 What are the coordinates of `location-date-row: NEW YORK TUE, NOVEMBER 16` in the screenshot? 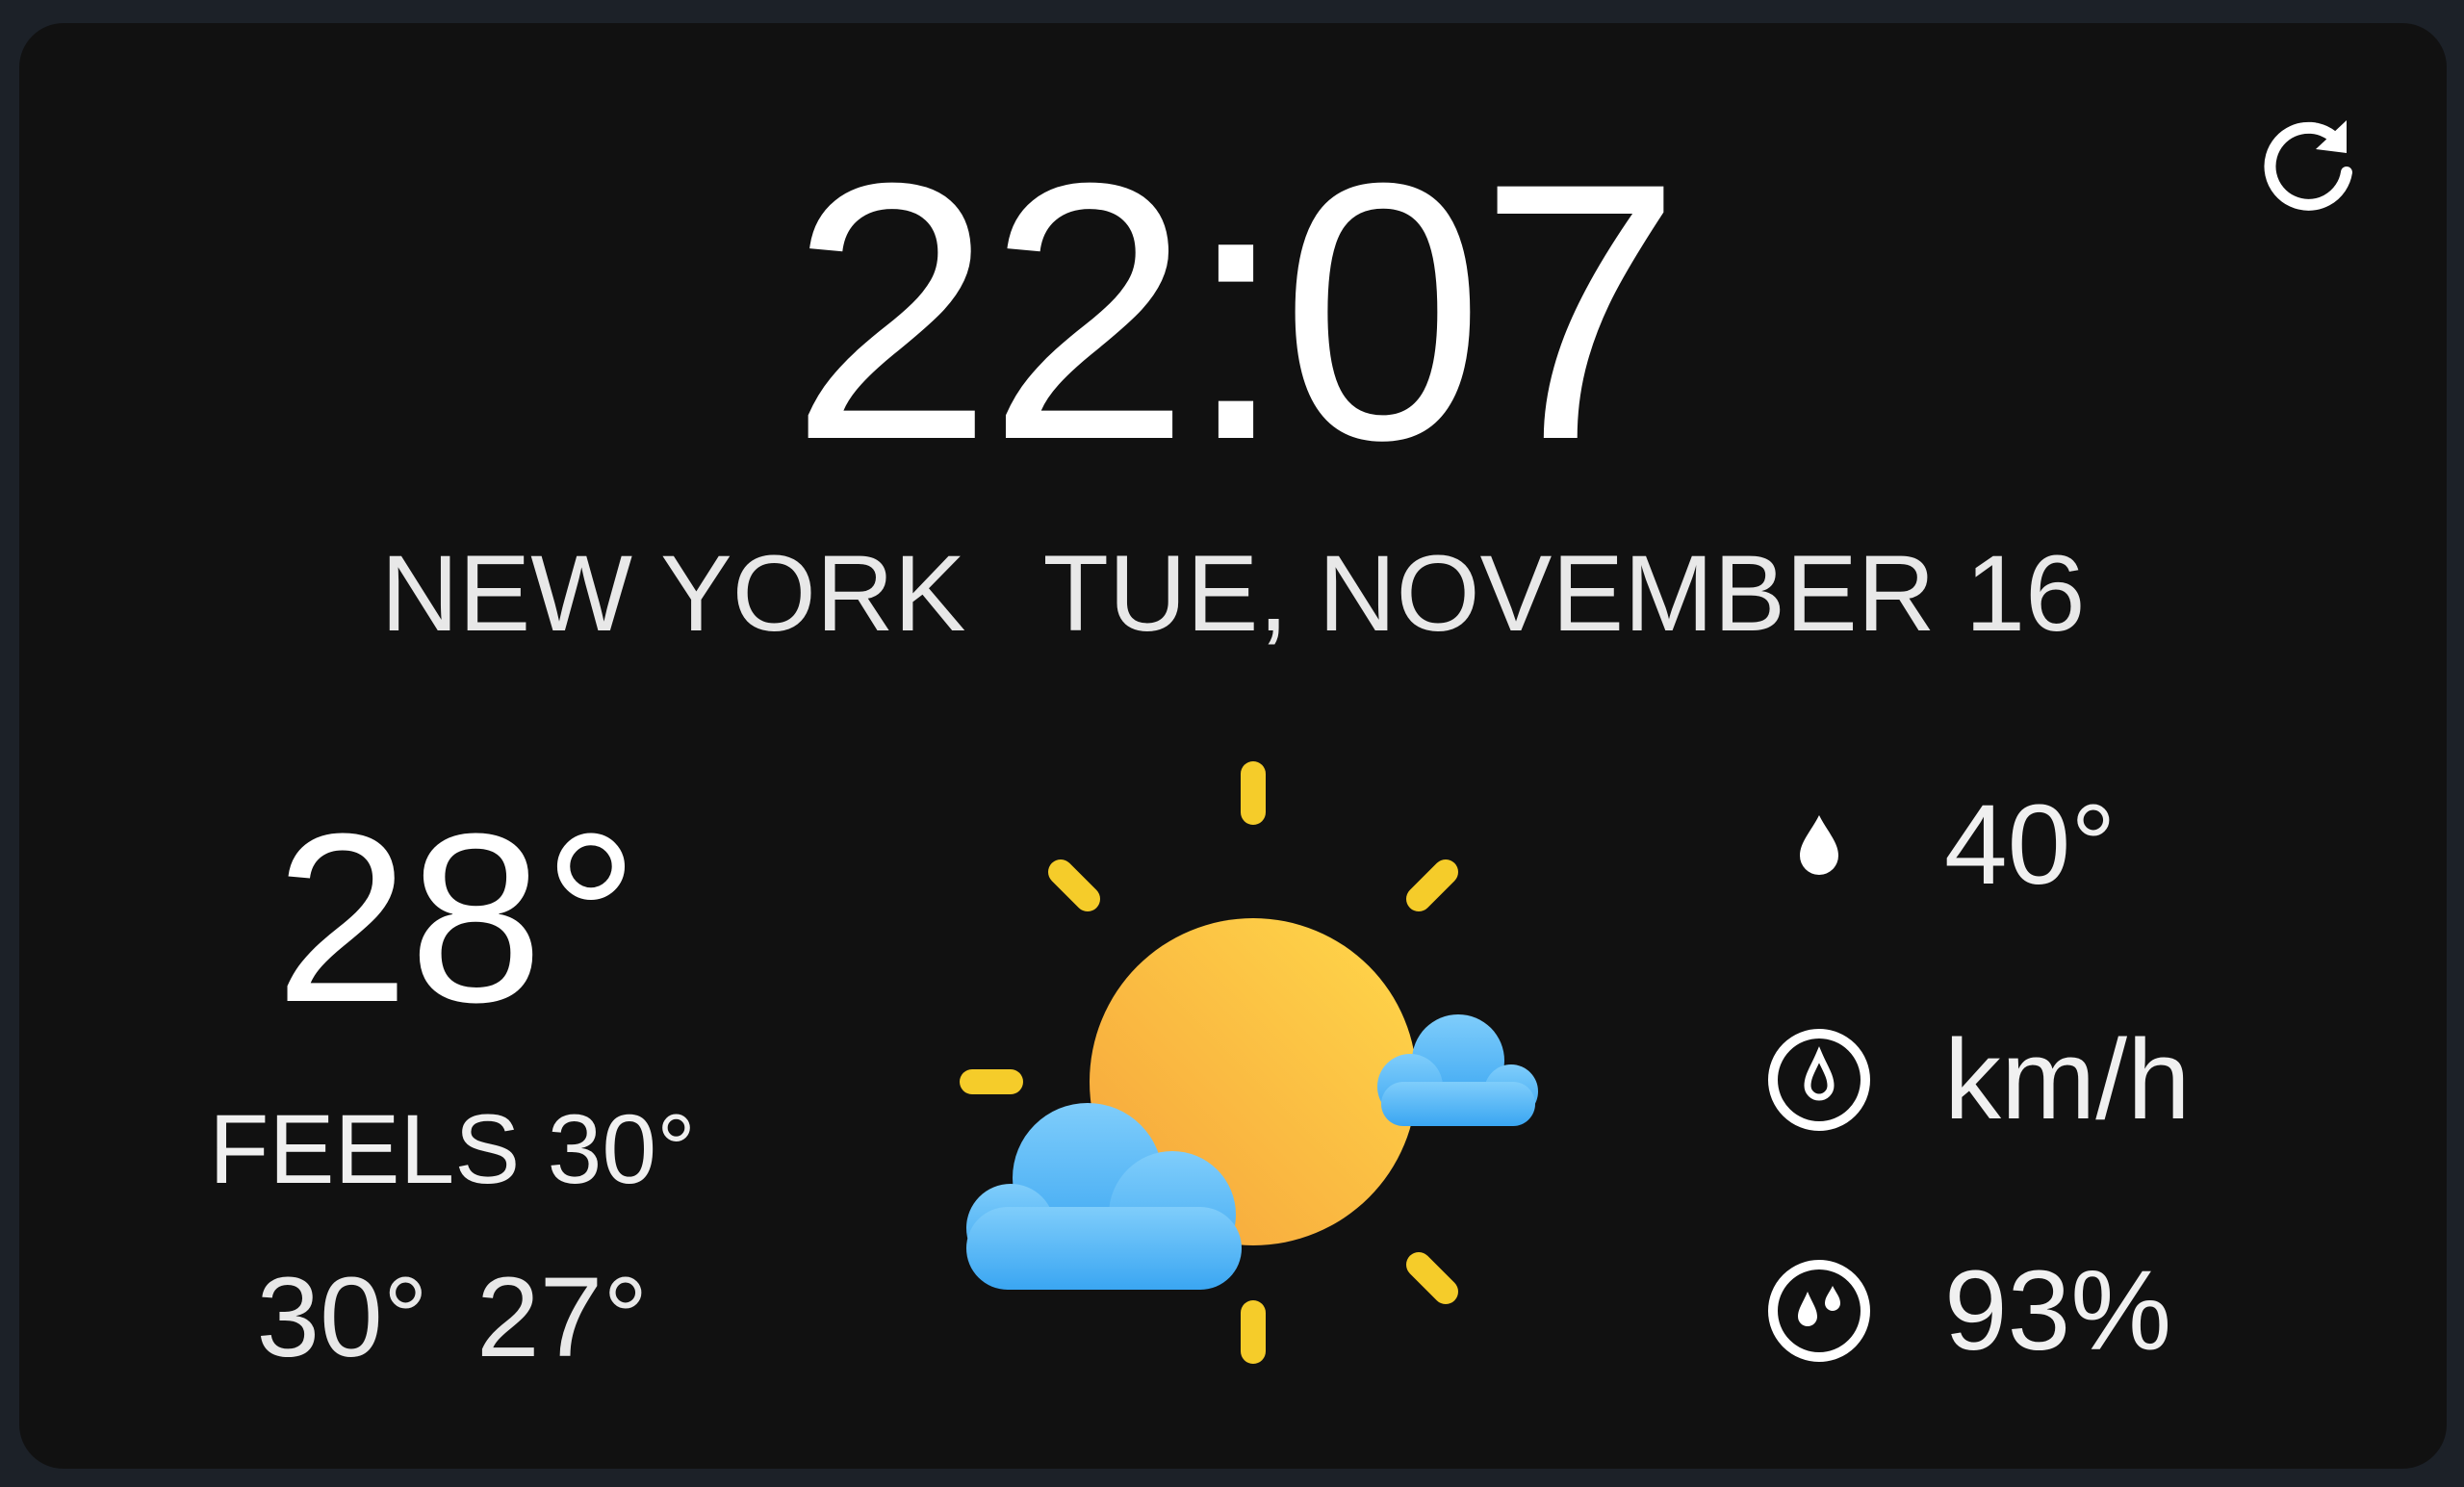 It's located at (1233, 593).